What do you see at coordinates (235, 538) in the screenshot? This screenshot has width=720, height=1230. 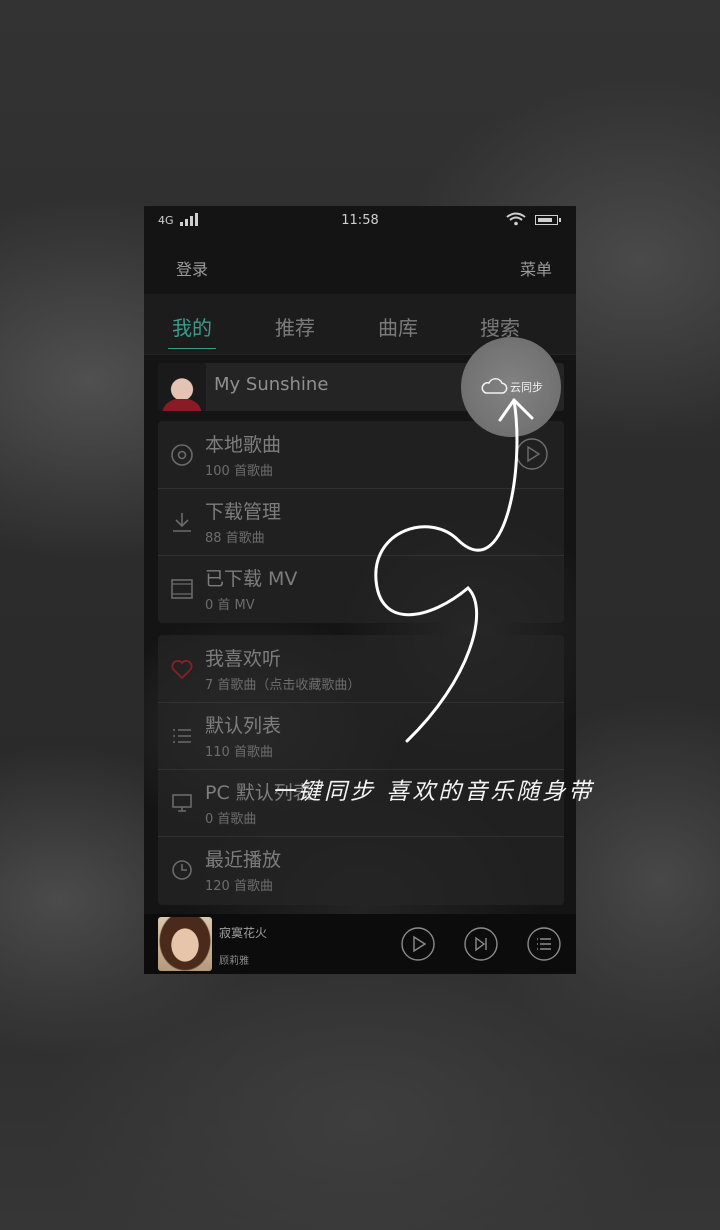 I see `row-subtitle: 88 首歌曲` at bounding box center [235, 538].